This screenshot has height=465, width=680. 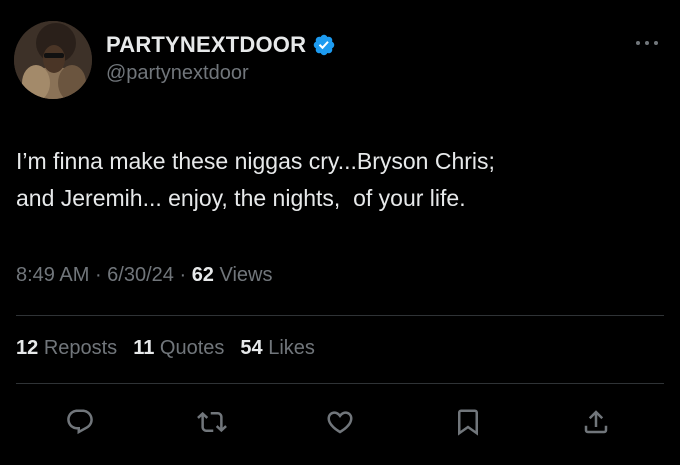 I want to click on views-count: 62, so click(x=202, y=275).